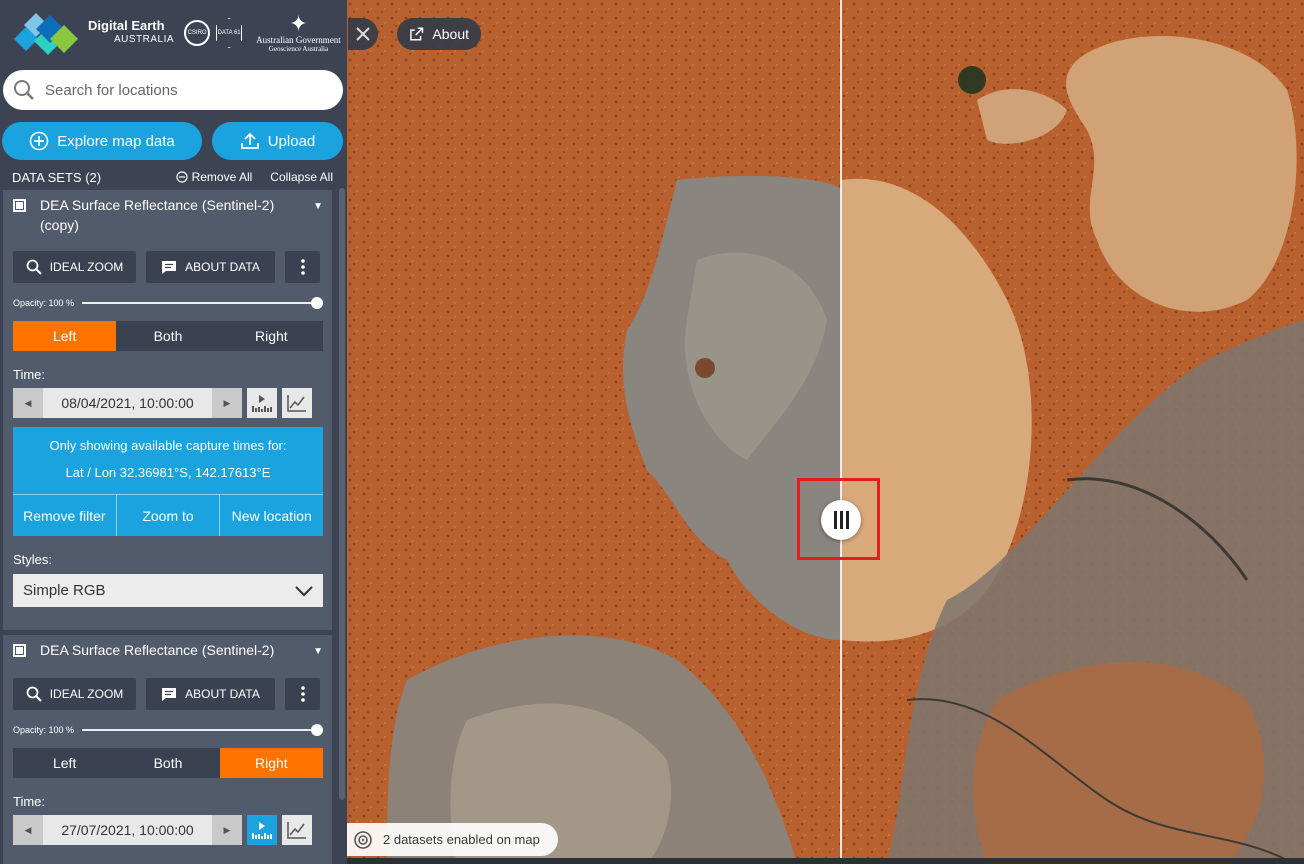  I want to click on collapse-all-button: Collapse All, so click(301, 177).